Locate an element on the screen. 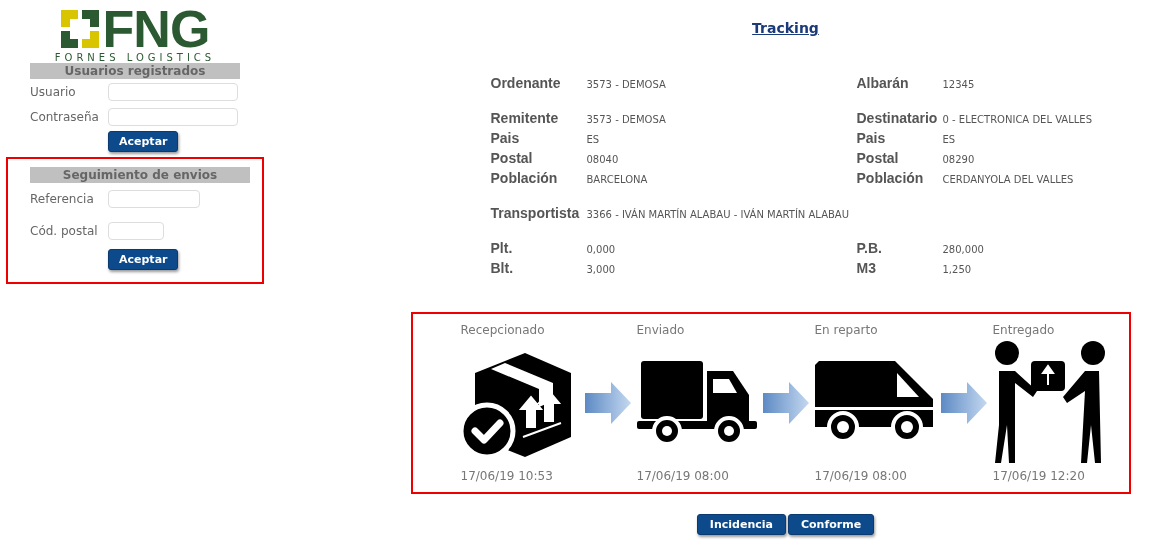 This screenshot has height=553, width=1159. info-value: 08040 is located at coordinates (603, 160).